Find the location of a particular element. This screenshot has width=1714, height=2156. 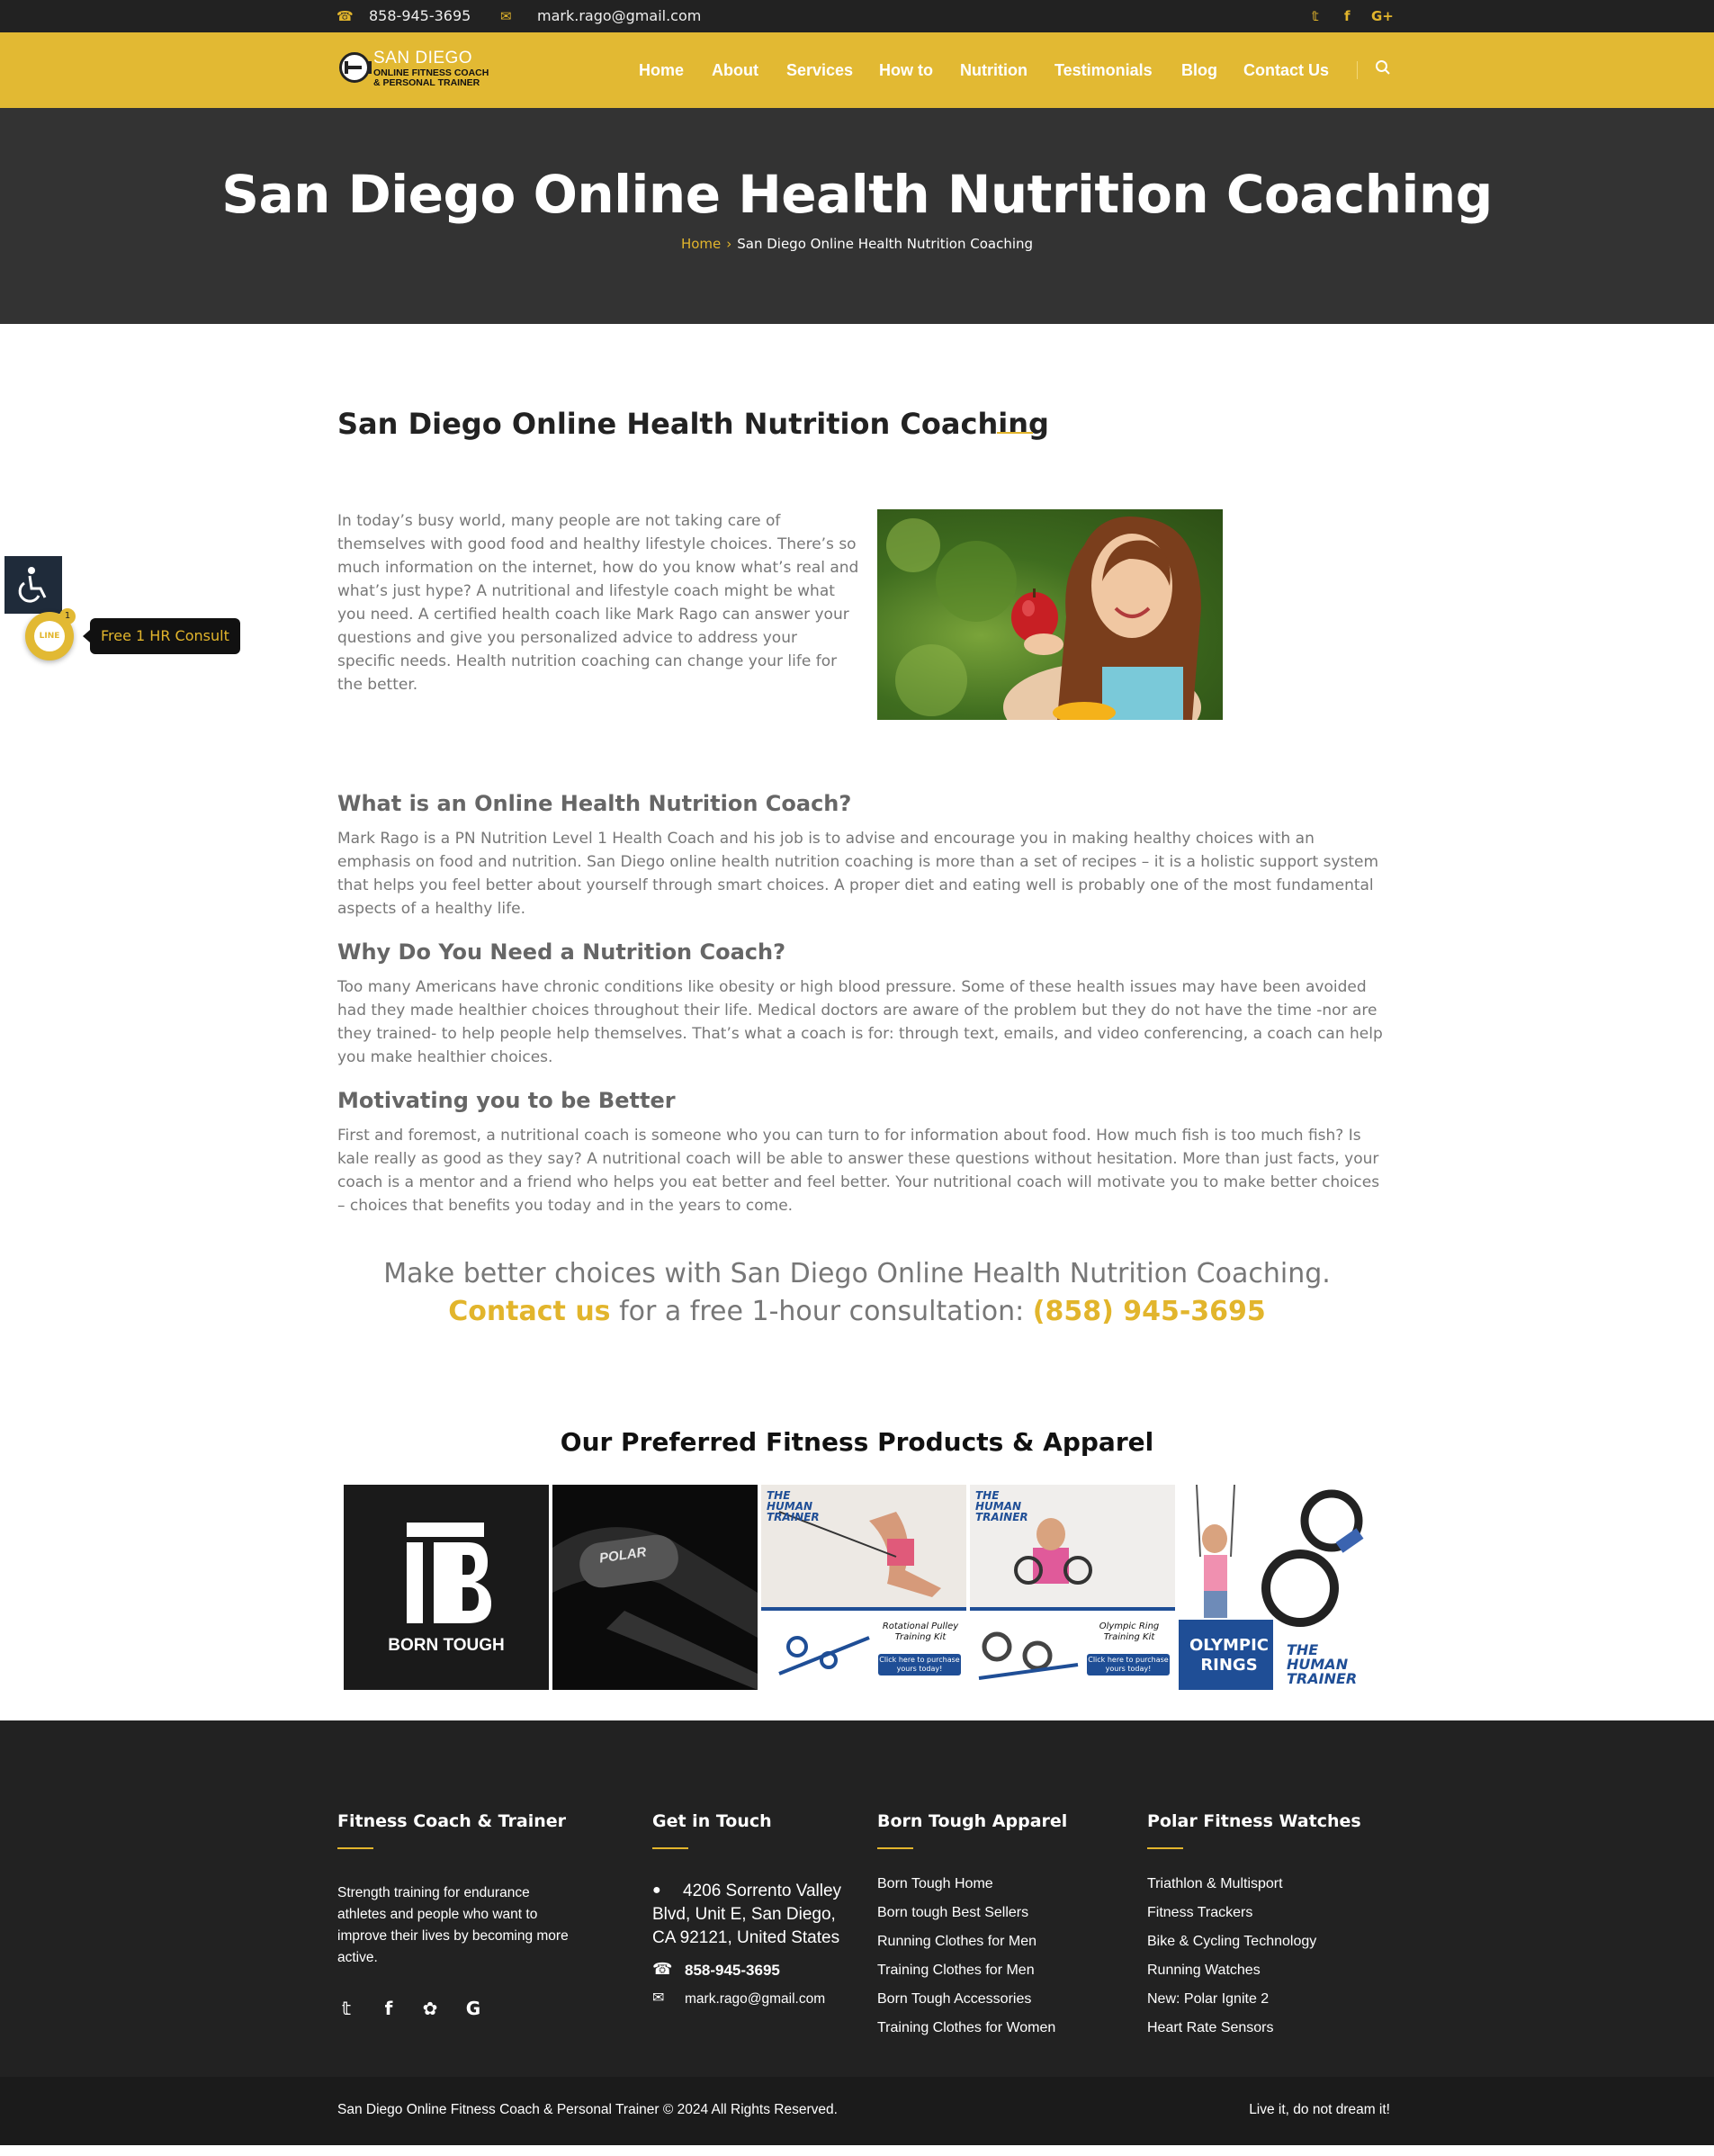

footer-link-running-clothes-men: Running Clothes for Men is located at coordinates (957, 1942).